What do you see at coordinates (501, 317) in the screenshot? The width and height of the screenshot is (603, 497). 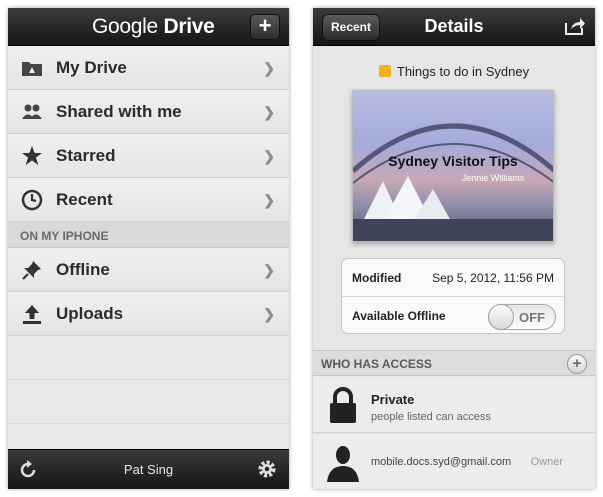 I see `toggle-knob` at bounding box center [501, 317].